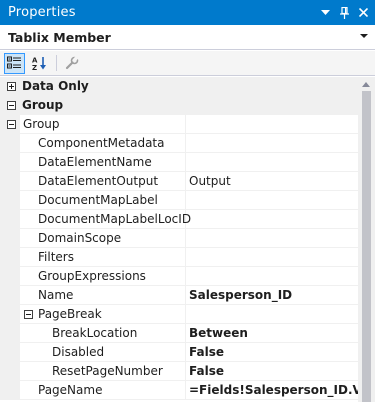  What do you see at coordinates (98, 200) in the screenshot?
I see `property-name: DocumentMapLabel` at bounding box center [98, 200].